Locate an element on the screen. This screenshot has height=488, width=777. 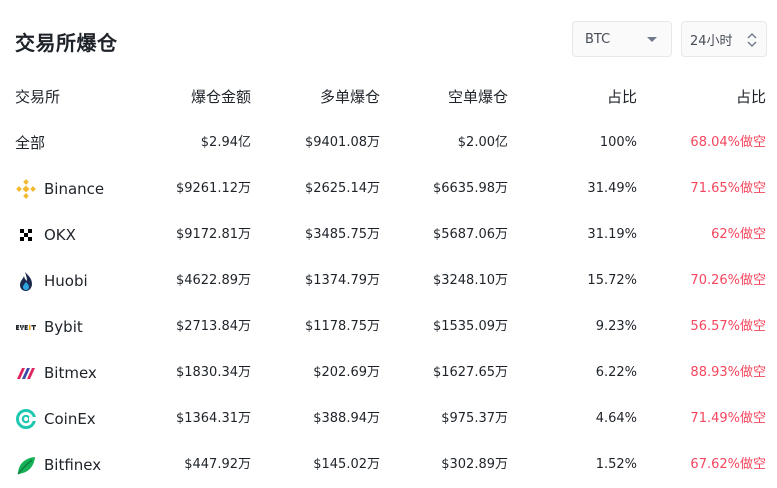
short-liquidation: $6635.98万 is located at coordinates (470, 188).